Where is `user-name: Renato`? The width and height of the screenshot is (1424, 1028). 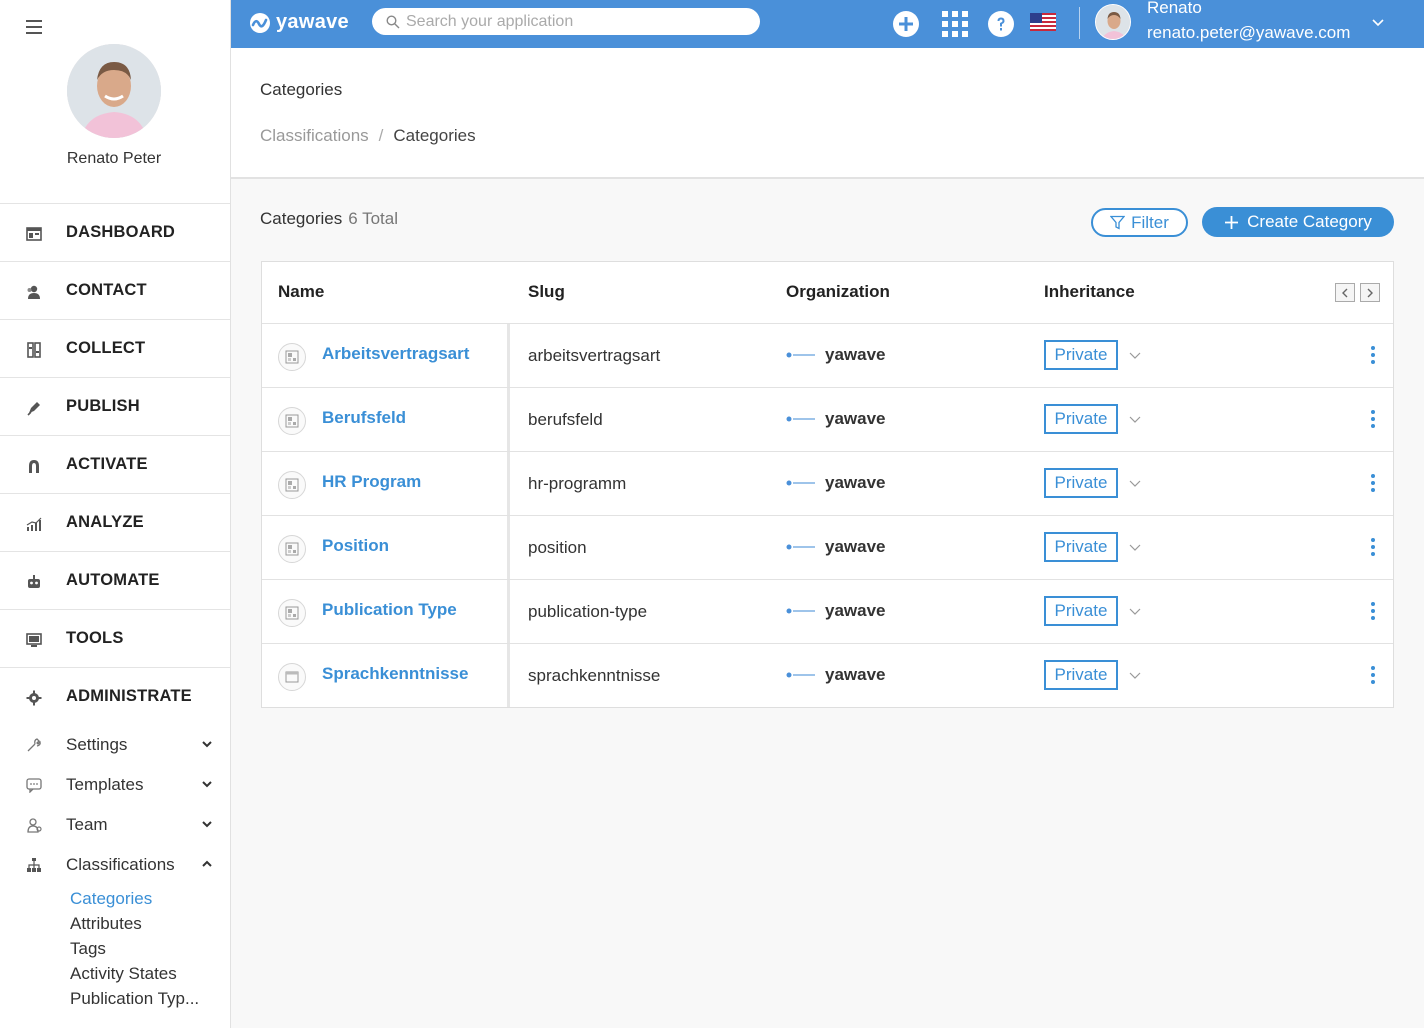
user-name: Renato is located at coordinates (1174, 8).